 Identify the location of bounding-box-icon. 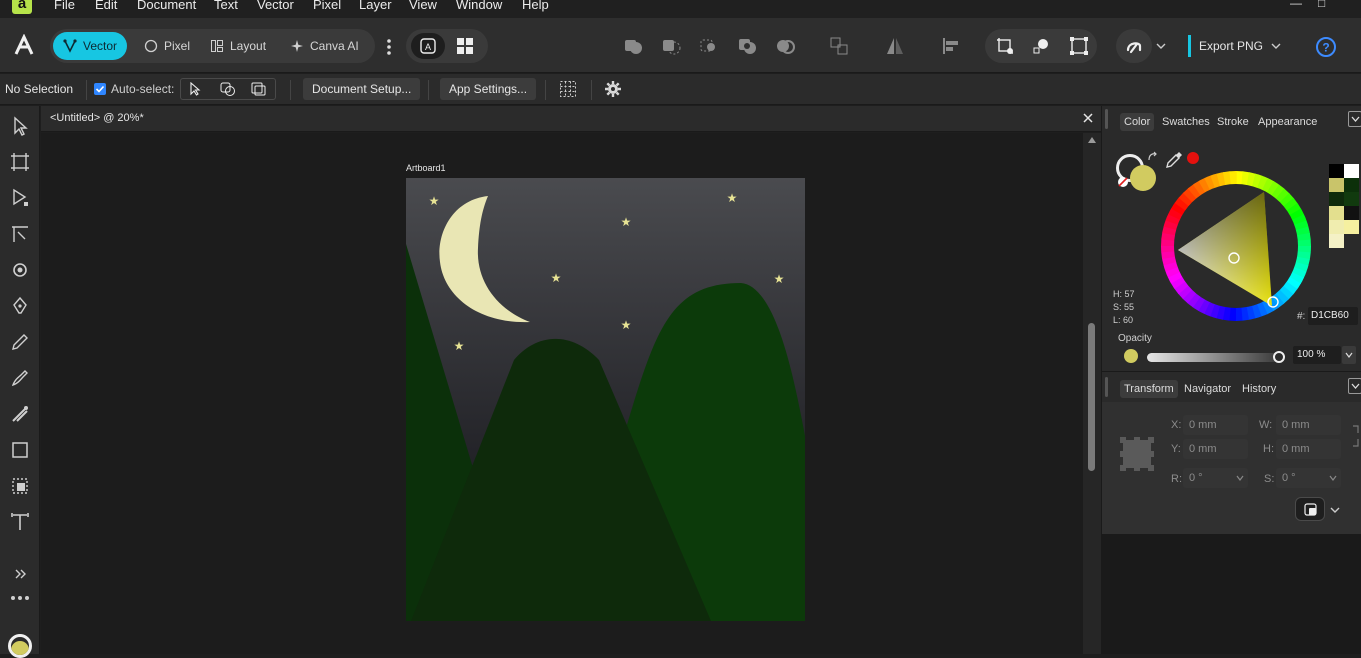
(1079, 46).